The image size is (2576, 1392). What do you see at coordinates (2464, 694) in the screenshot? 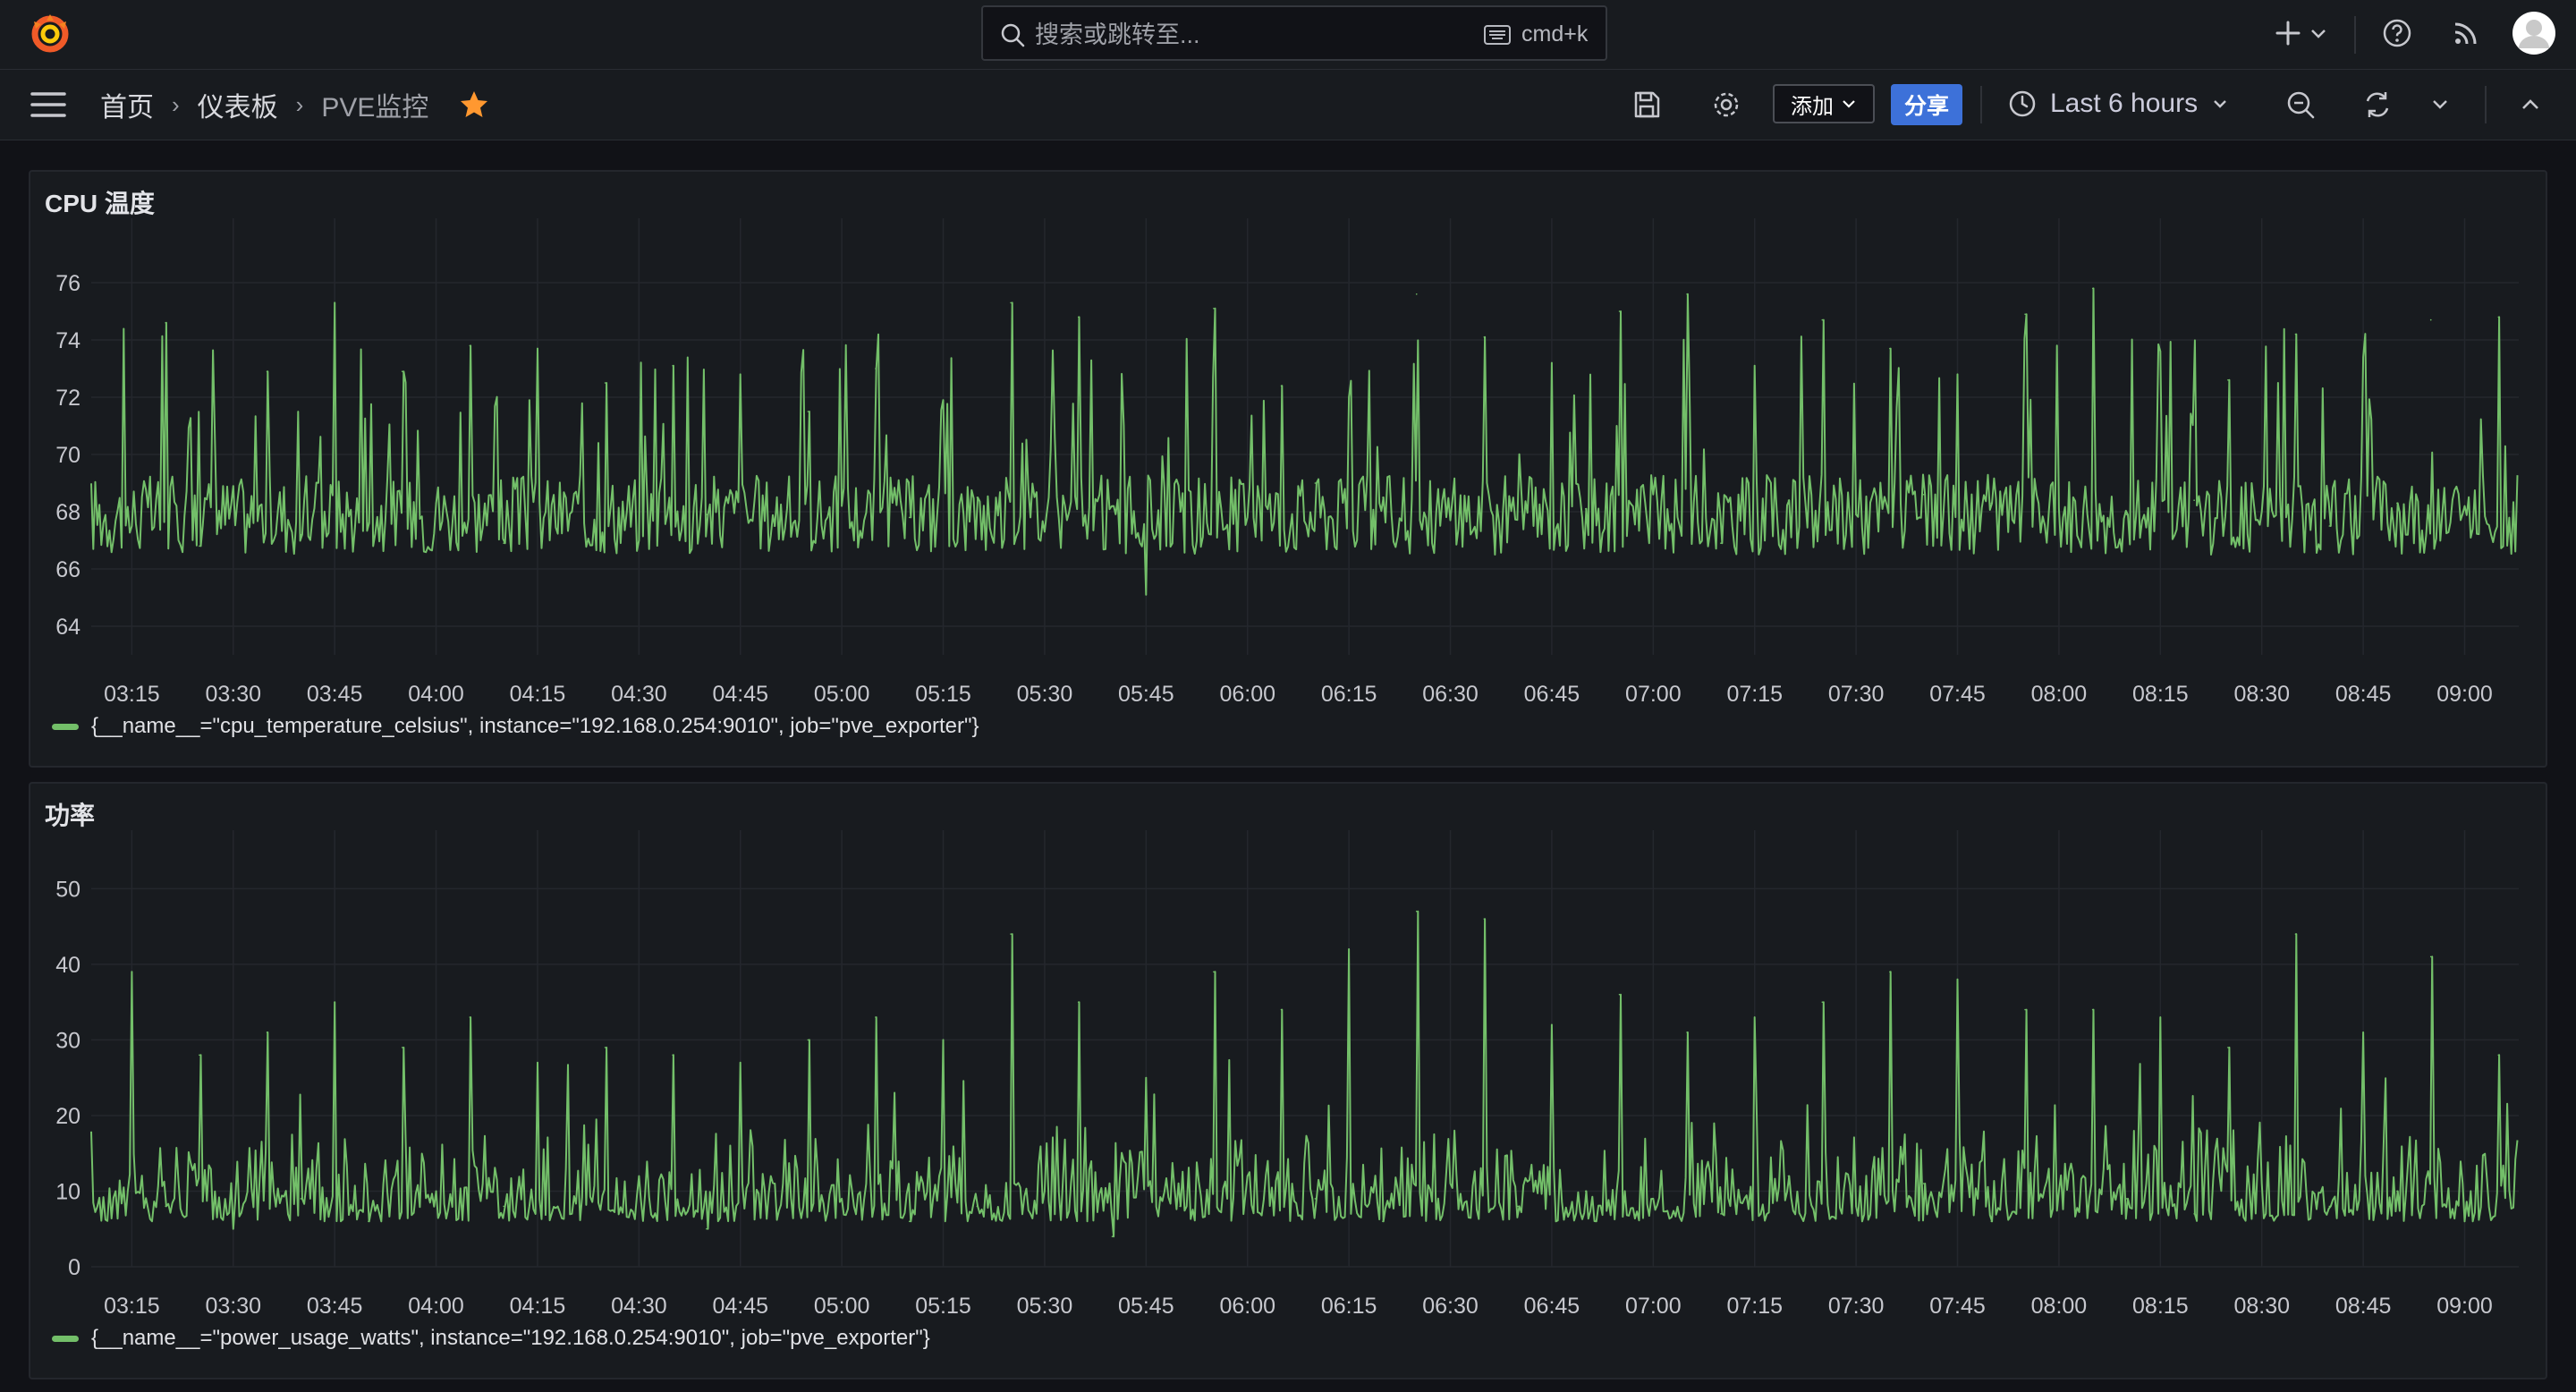
I see `x-tick-label: 09:00` at bounding box center [2464, 694].